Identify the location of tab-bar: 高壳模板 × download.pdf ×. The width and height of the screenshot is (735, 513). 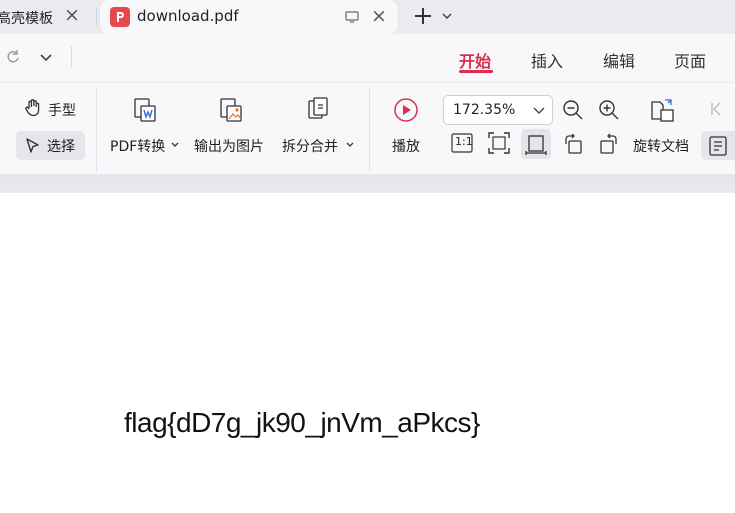
(367, 17).